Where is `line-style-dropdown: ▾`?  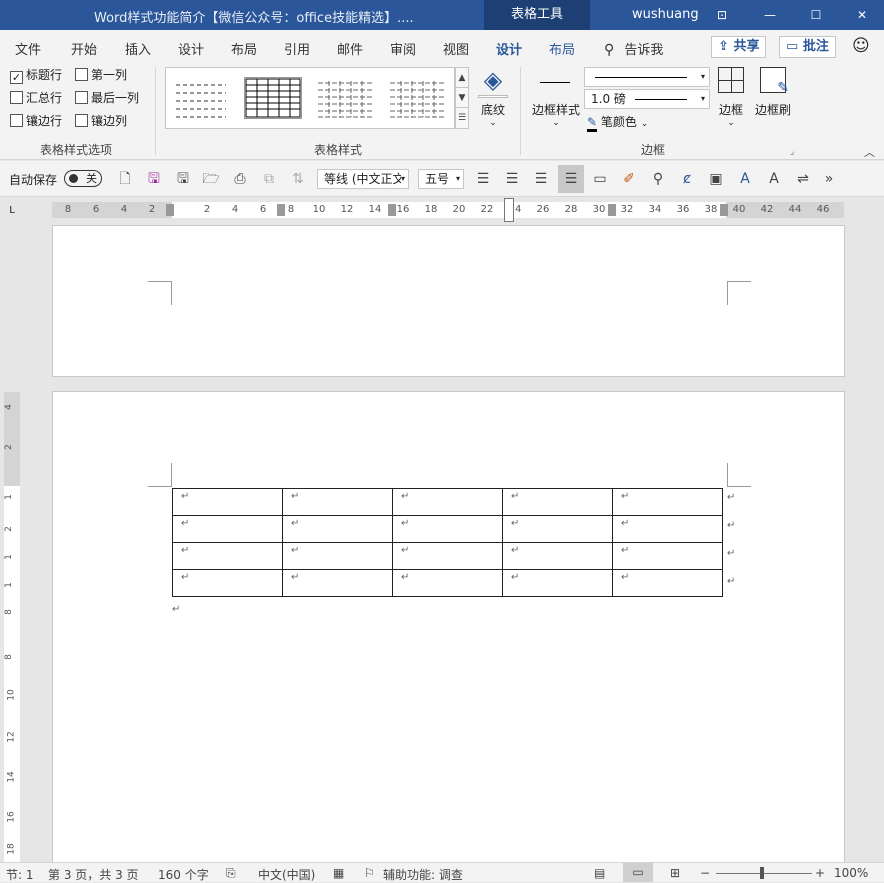 line-style-dropdown: ▾ is located at coordinates (647, 77).